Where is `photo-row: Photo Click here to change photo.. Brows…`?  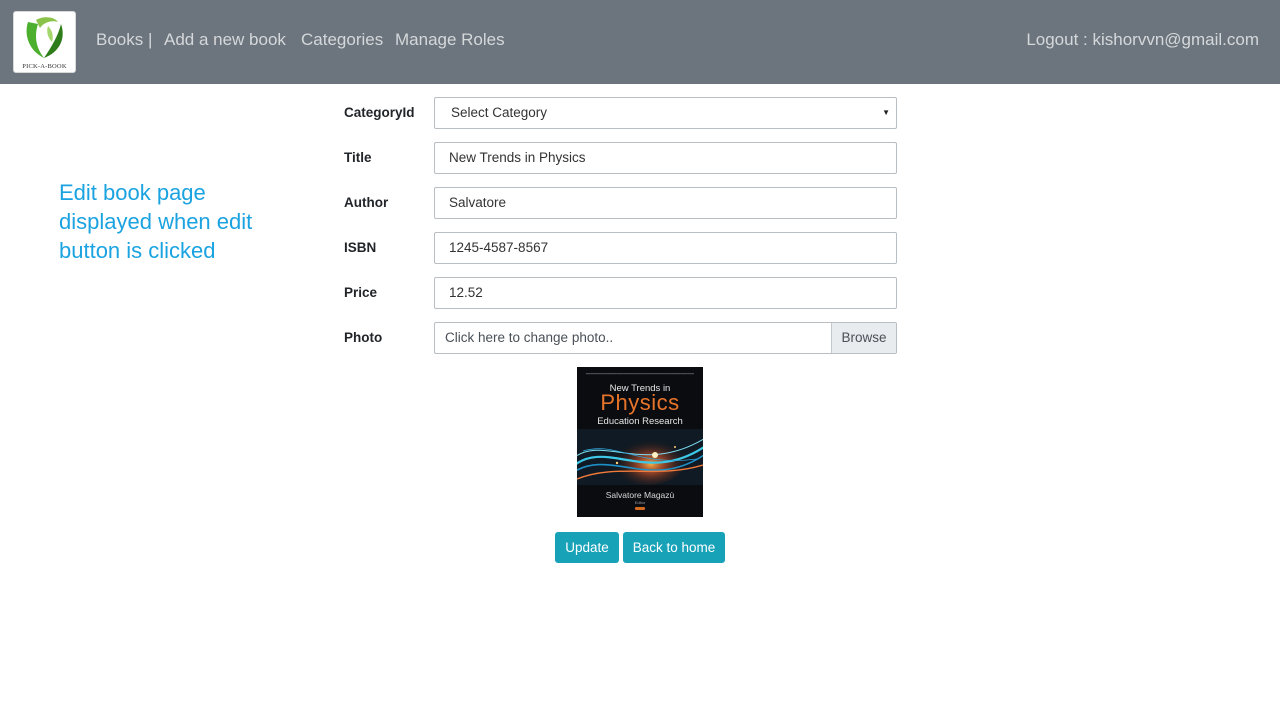
photo-row: Photo Click here to change photo.. Brows… is located at coordinates (620, 338).